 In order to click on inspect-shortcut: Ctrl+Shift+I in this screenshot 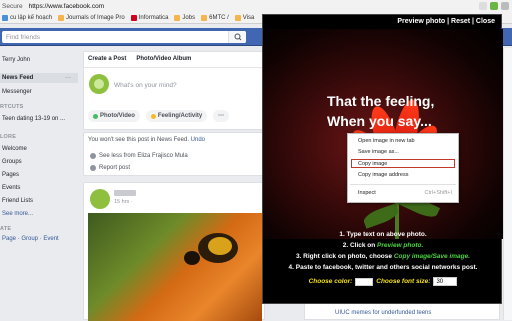, I will do `click(438, 193)`.